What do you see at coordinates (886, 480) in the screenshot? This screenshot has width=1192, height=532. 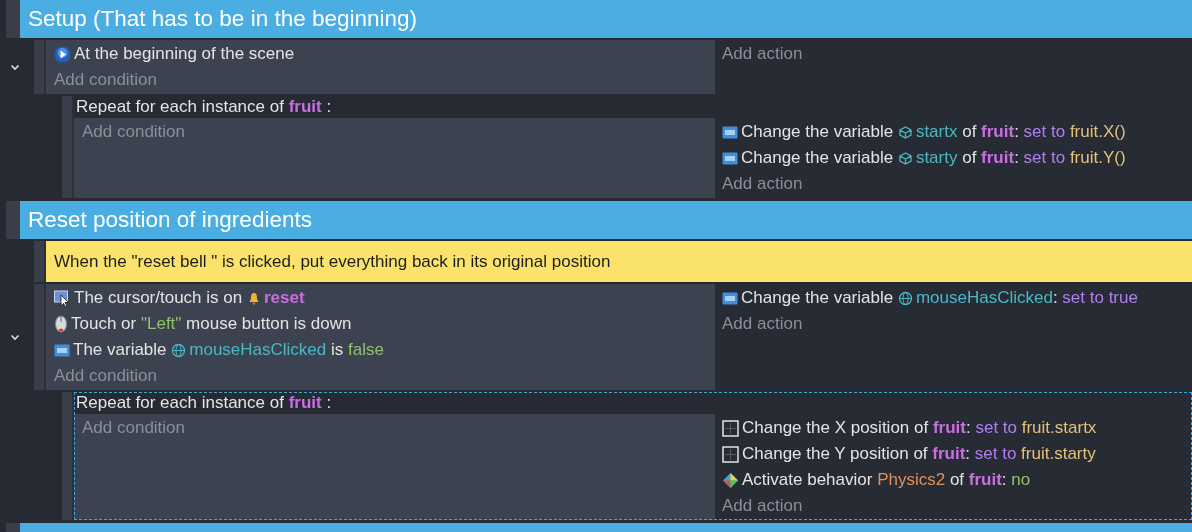 I see `action-text: Activate behavior Physics2 of fruit: no` at bounding box center [886, 480].